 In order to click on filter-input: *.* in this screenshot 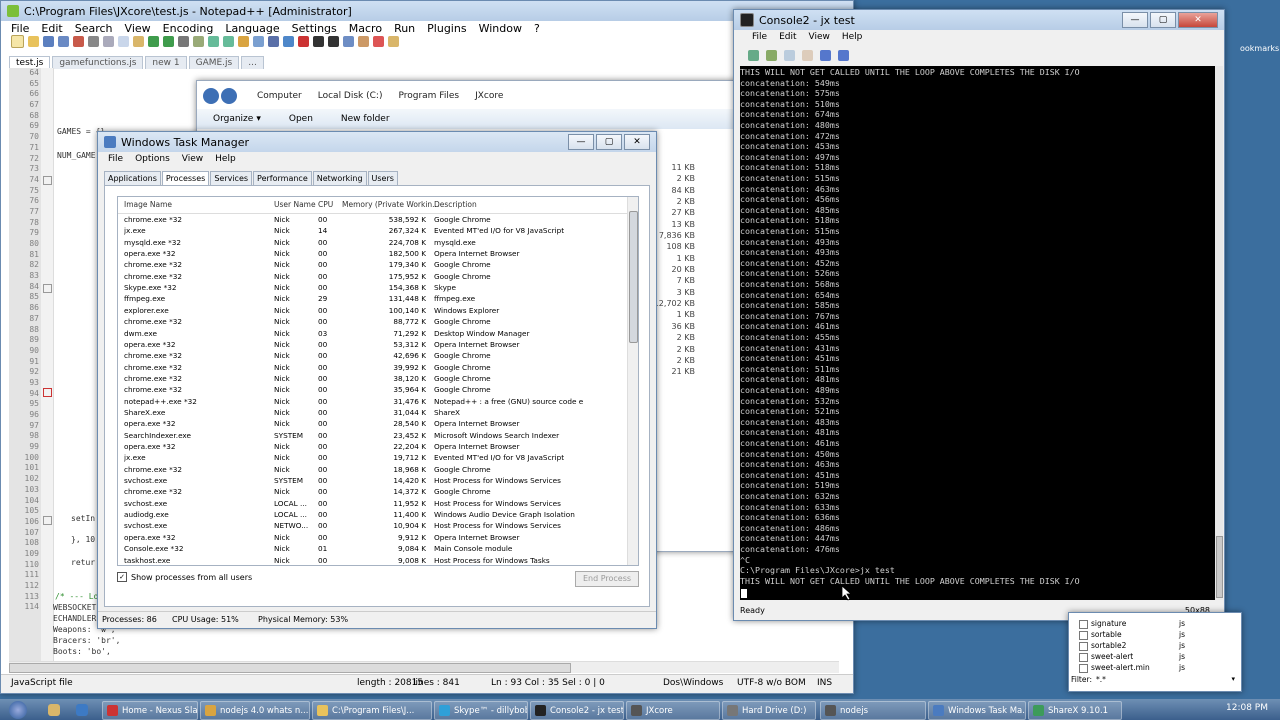, I will do `click(1101, 679)`.